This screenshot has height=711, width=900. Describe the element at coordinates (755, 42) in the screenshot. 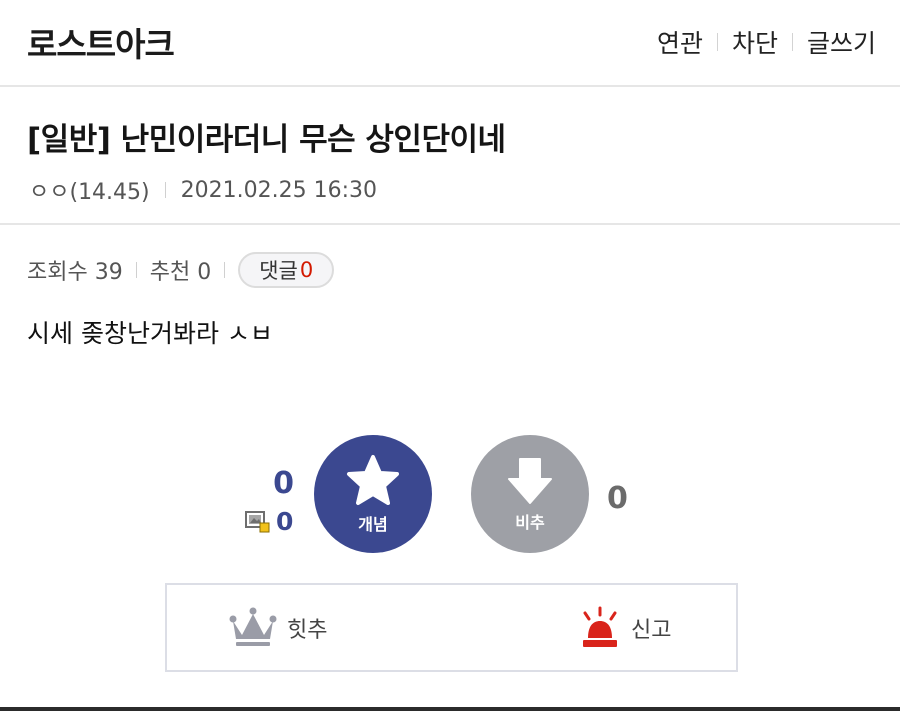

I see `block-link: 차단` at that location.